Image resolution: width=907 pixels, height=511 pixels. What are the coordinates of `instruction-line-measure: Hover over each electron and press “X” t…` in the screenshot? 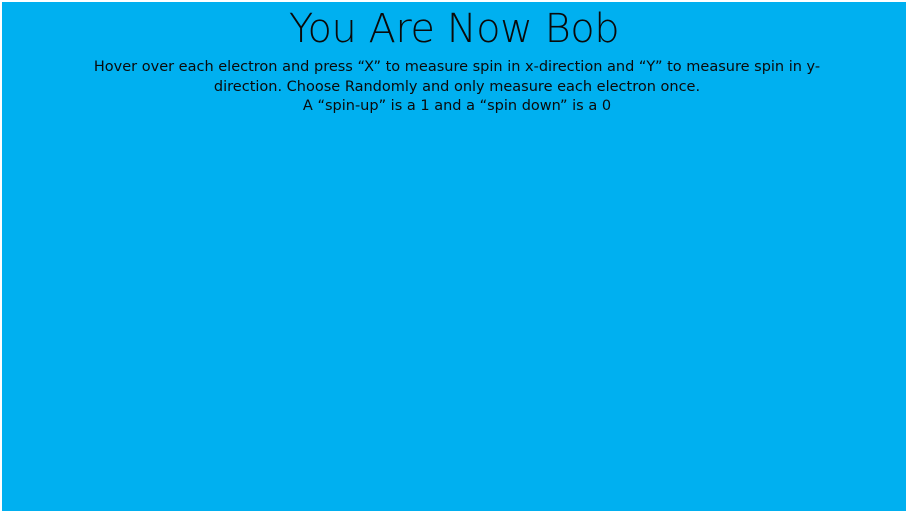 It's located at (457, 77).